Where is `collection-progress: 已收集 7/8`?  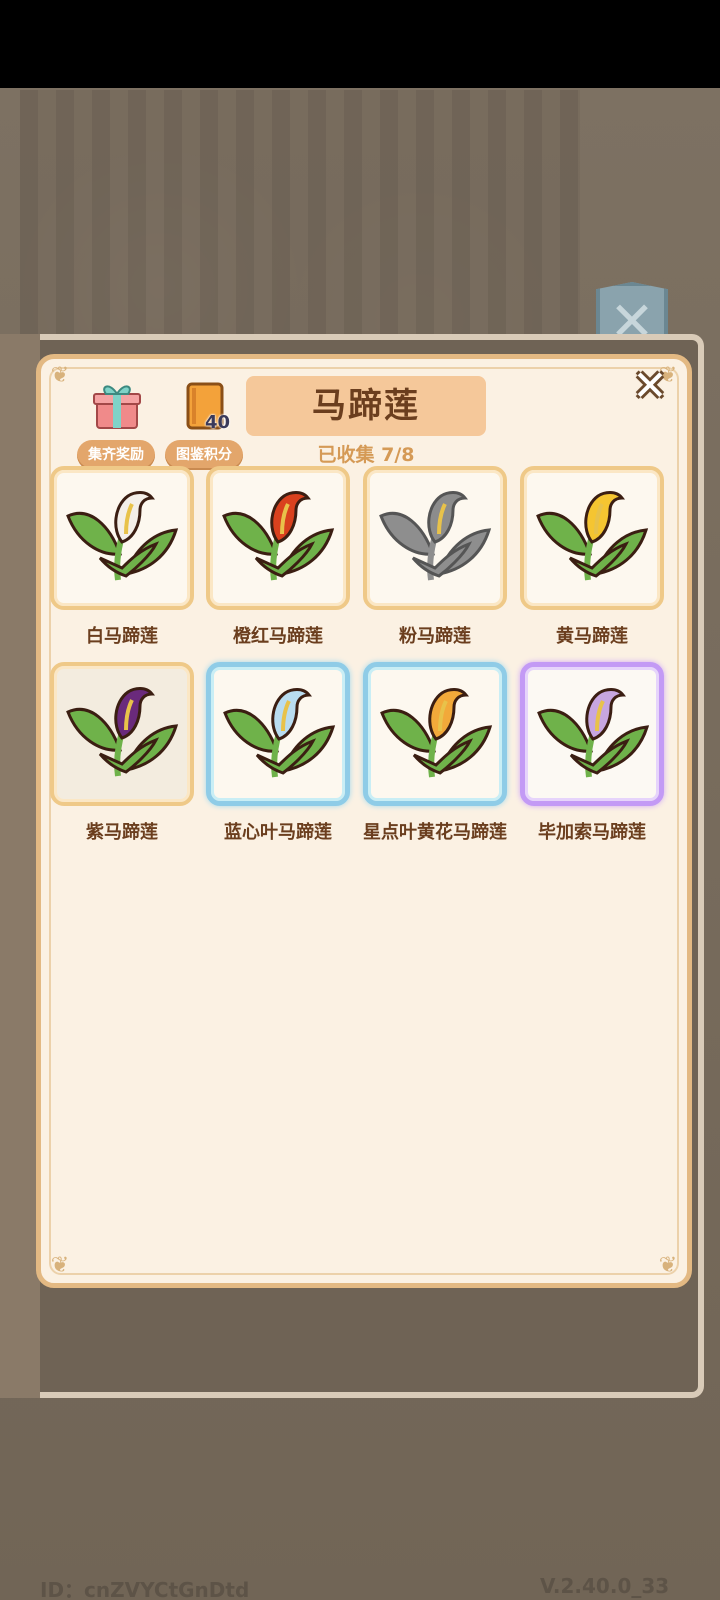
collection-progress: 已收集 7/8 is located at coordinates (366, 455).